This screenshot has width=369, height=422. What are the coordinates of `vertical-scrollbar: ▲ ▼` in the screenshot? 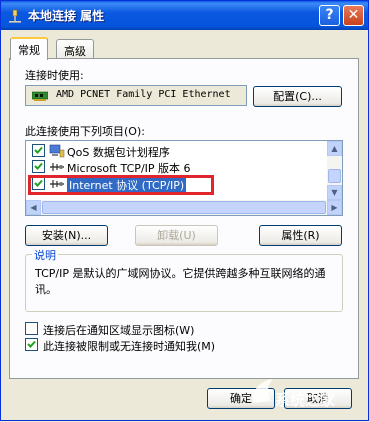 It's located at (334, 170).